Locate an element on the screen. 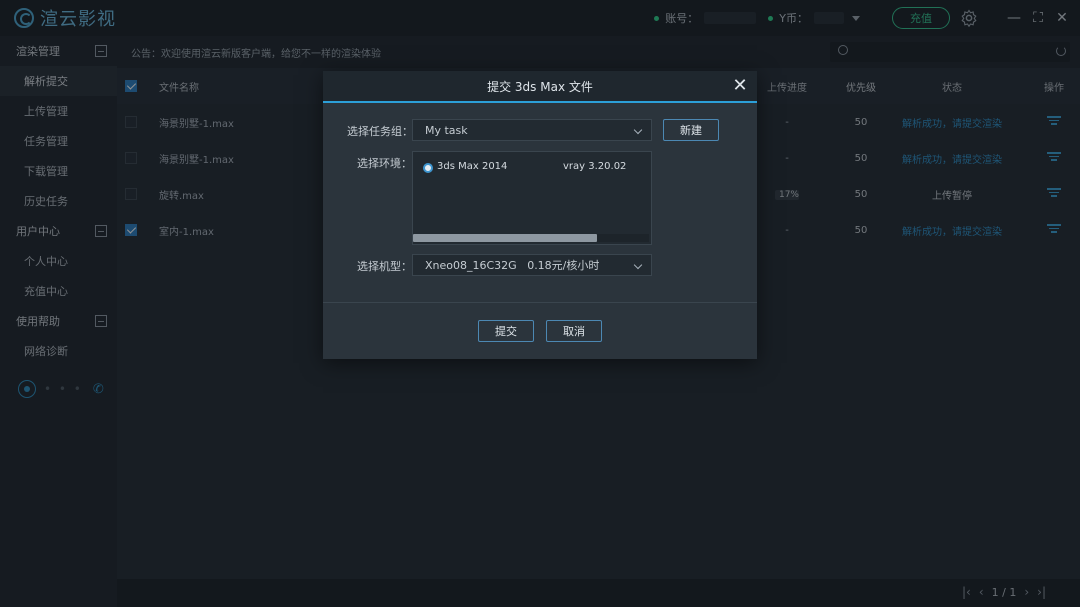  machine-select: Xneo08_16C32G 0.18元/核小时 is located at coordinates (532, 265).